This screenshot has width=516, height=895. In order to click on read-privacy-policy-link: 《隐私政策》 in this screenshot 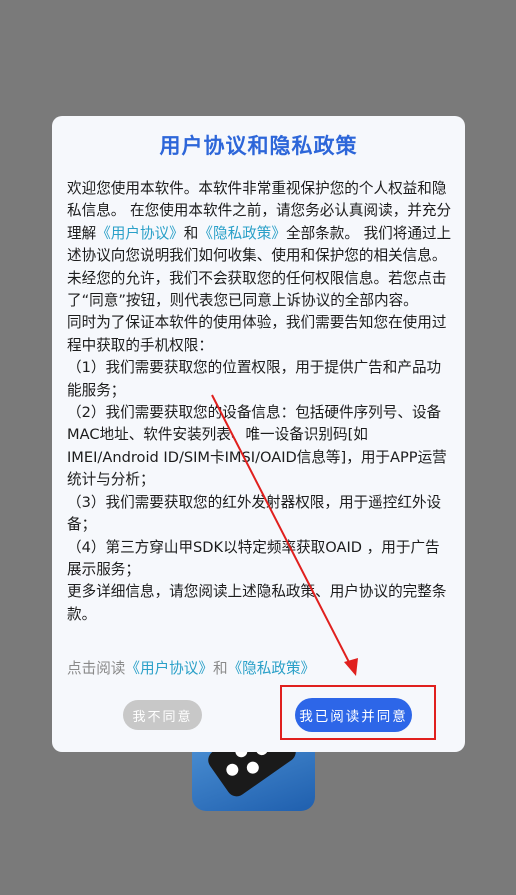, I will do `click(272, 668)`.